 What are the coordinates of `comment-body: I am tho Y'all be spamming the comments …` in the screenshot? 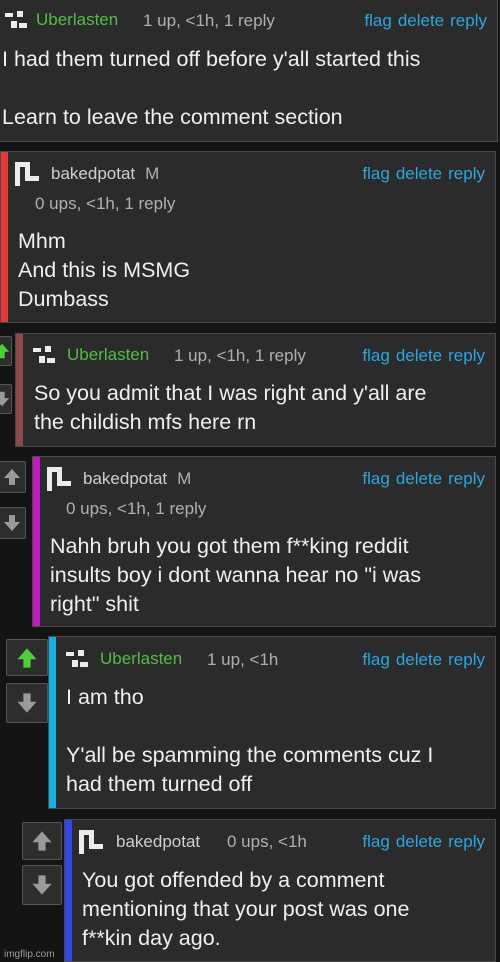 It's located at (250, 740).